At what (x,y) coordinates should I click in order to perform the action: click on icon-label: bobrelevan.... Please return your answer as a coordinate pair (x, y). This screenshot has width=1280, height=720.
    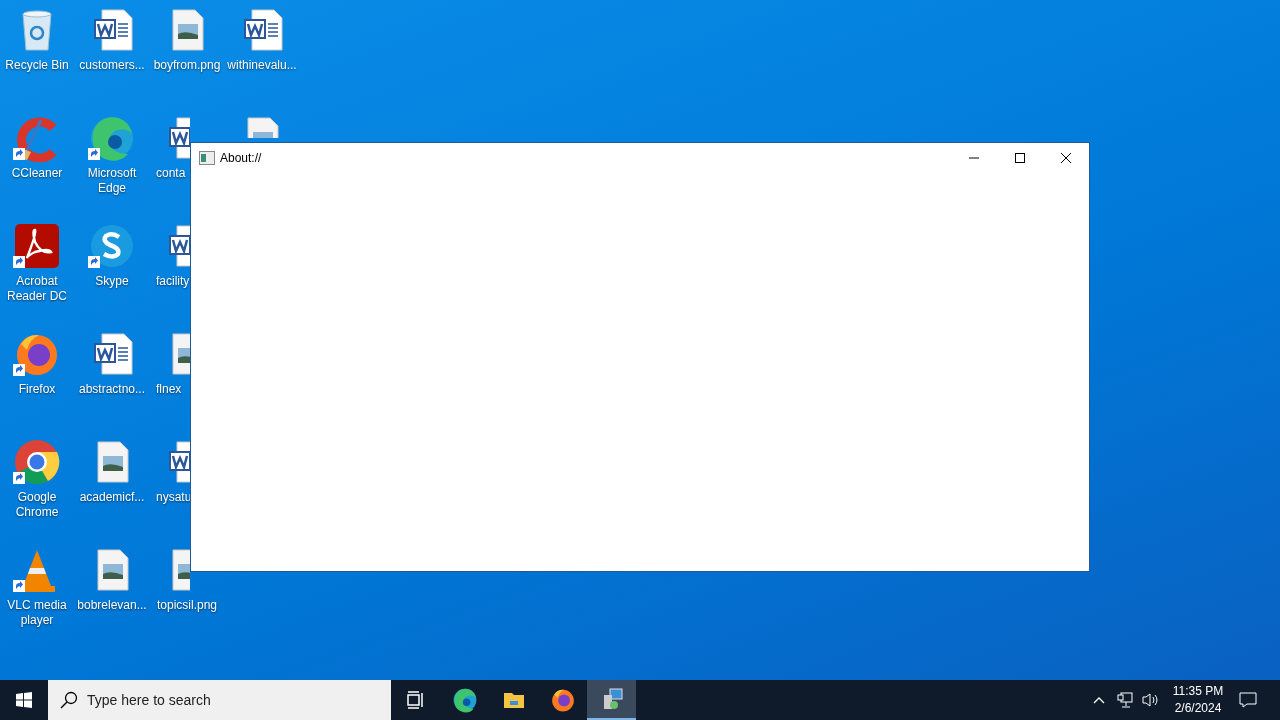
    Looking at the image, I should click on (112, 605).